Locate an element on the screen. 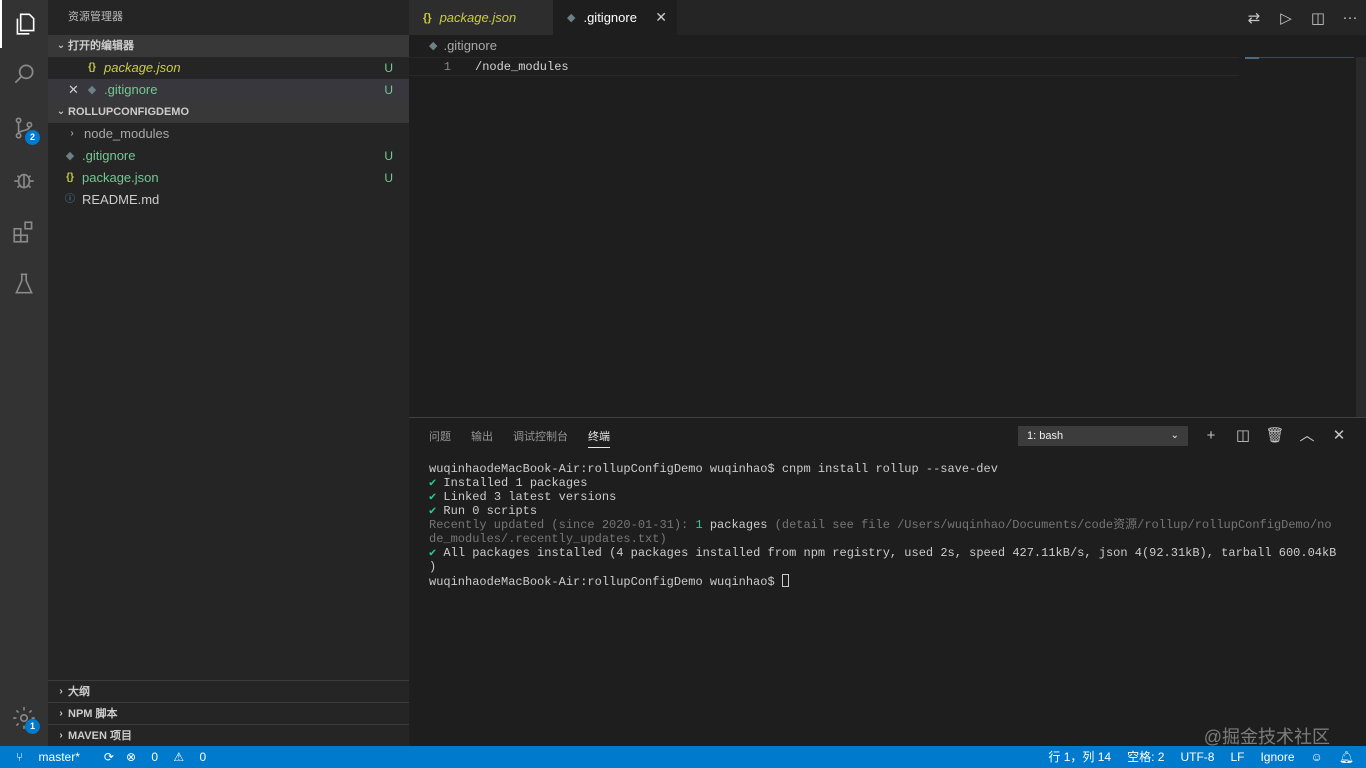 The image size is (1366, 768). encoding: UTF-8 is located at coordinates (1197, 757).